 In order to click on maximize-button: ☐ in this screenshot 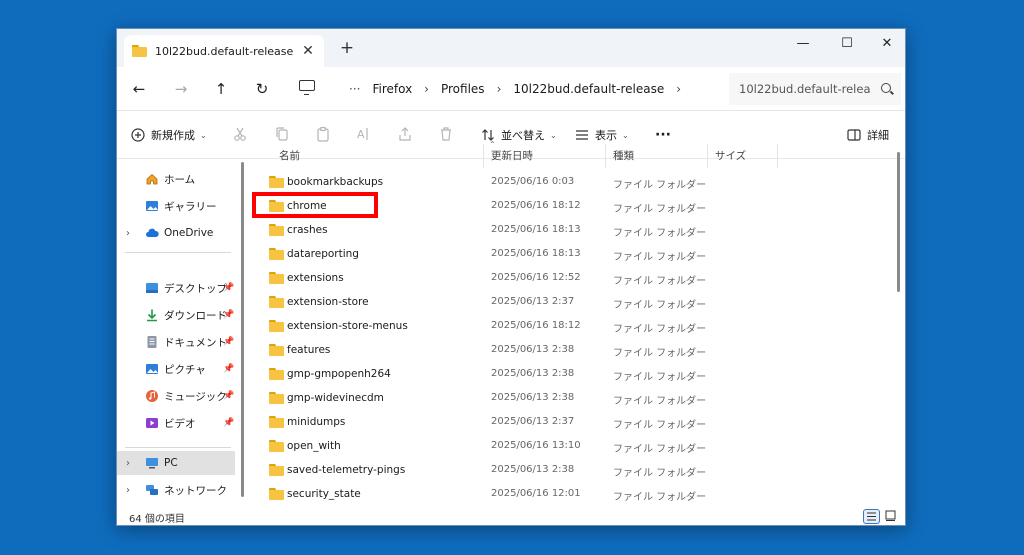, I will do `click(847, 44)`.